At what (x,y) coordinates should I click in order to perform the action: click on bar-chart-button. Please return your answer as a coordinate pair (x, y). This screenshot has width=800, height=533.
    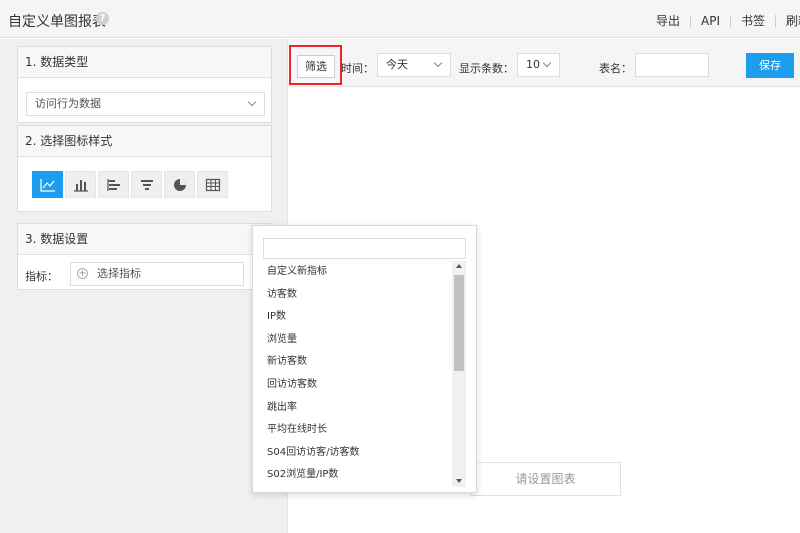
    Looking at the image, I should click on (80, 184).